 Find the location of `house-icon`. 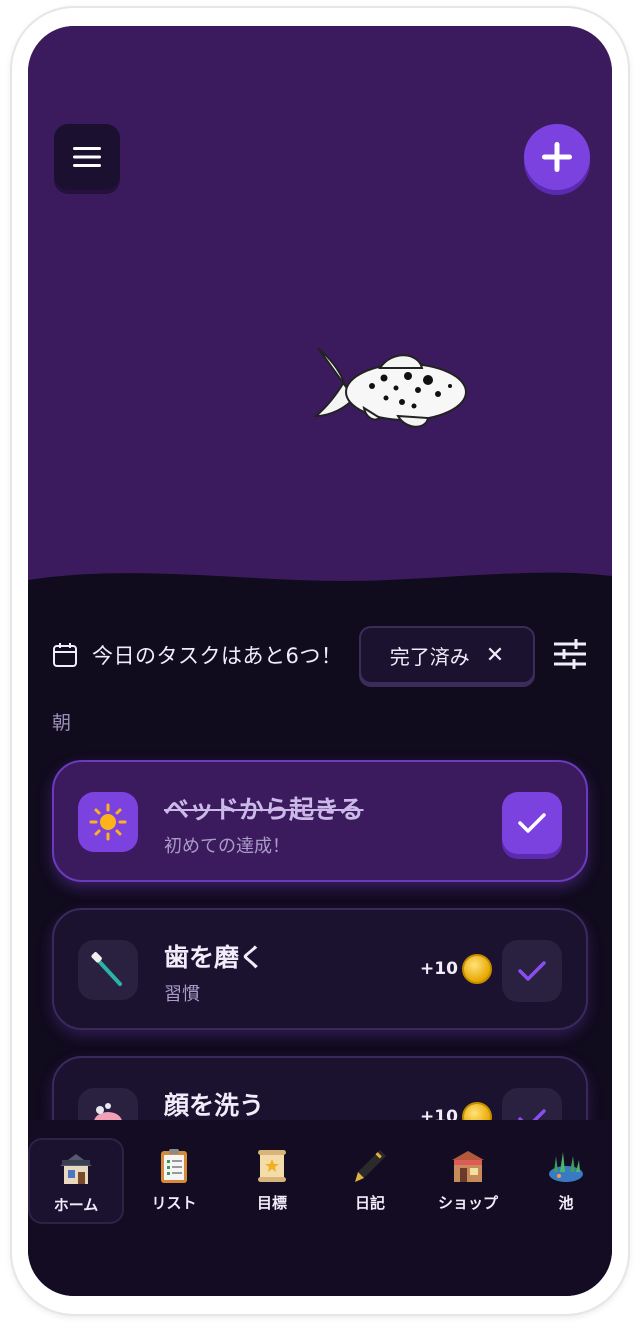

house-icon is located at coordinates (76, 1169).